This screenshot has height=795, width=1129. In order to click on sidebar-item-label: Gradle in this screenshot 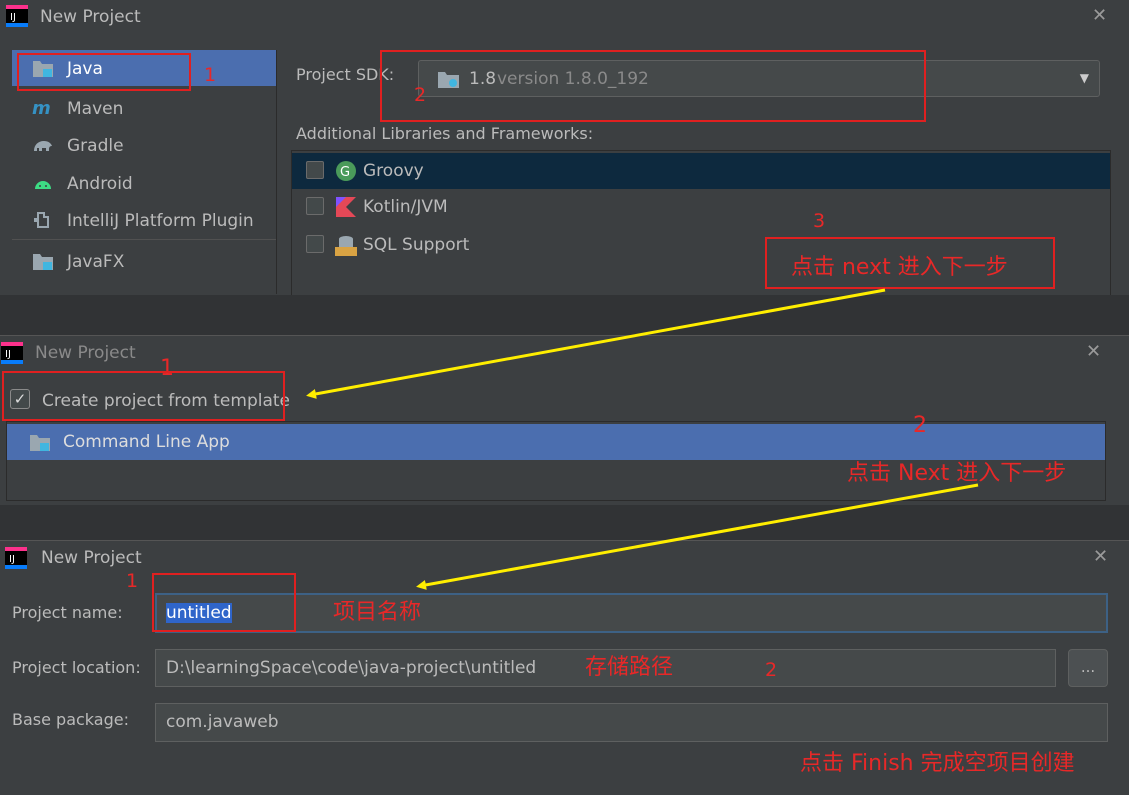, I will do `click(95, 146)`.